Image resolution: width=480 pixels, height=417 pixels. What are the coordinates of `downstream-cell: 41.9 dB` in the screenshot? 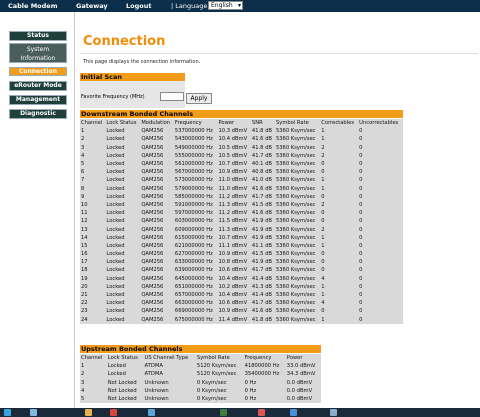 It's located at (261, 221).